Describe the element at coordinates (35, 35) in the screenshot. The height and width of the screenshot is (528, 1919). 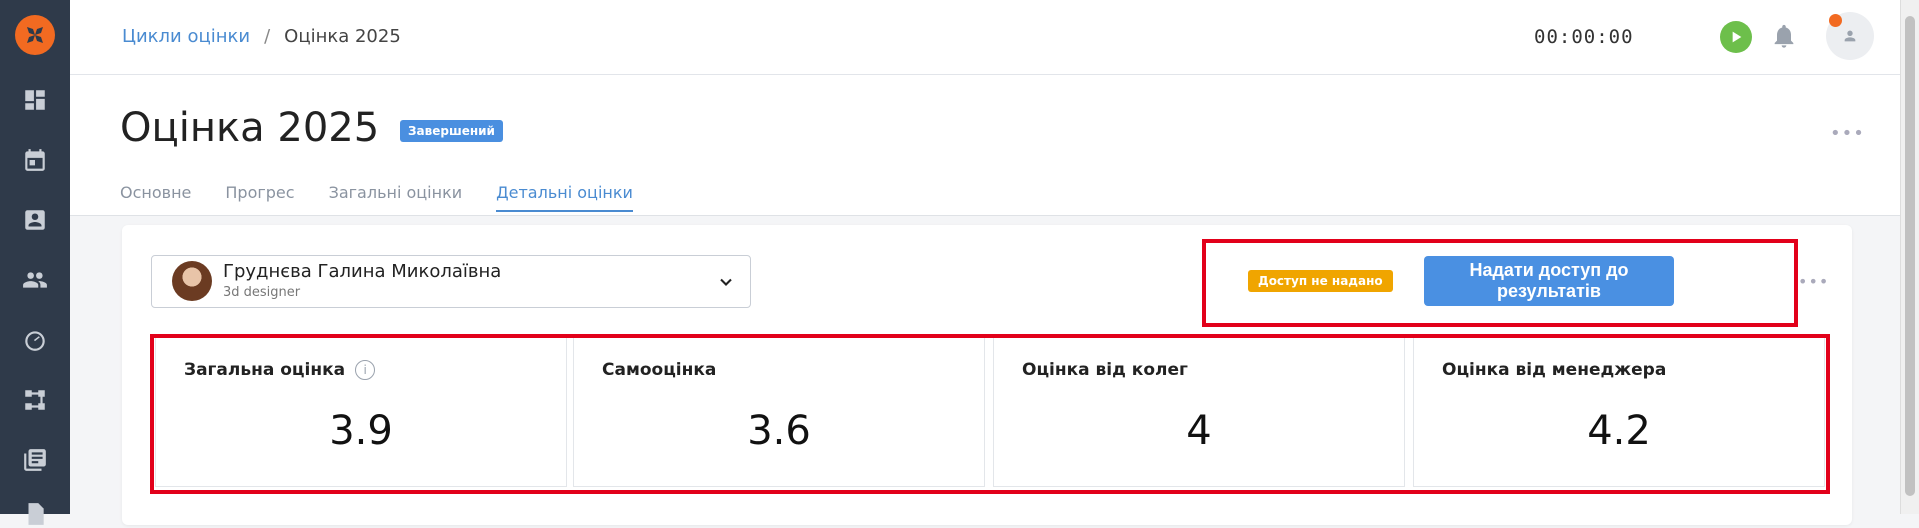
I see `app-logo` at that location.